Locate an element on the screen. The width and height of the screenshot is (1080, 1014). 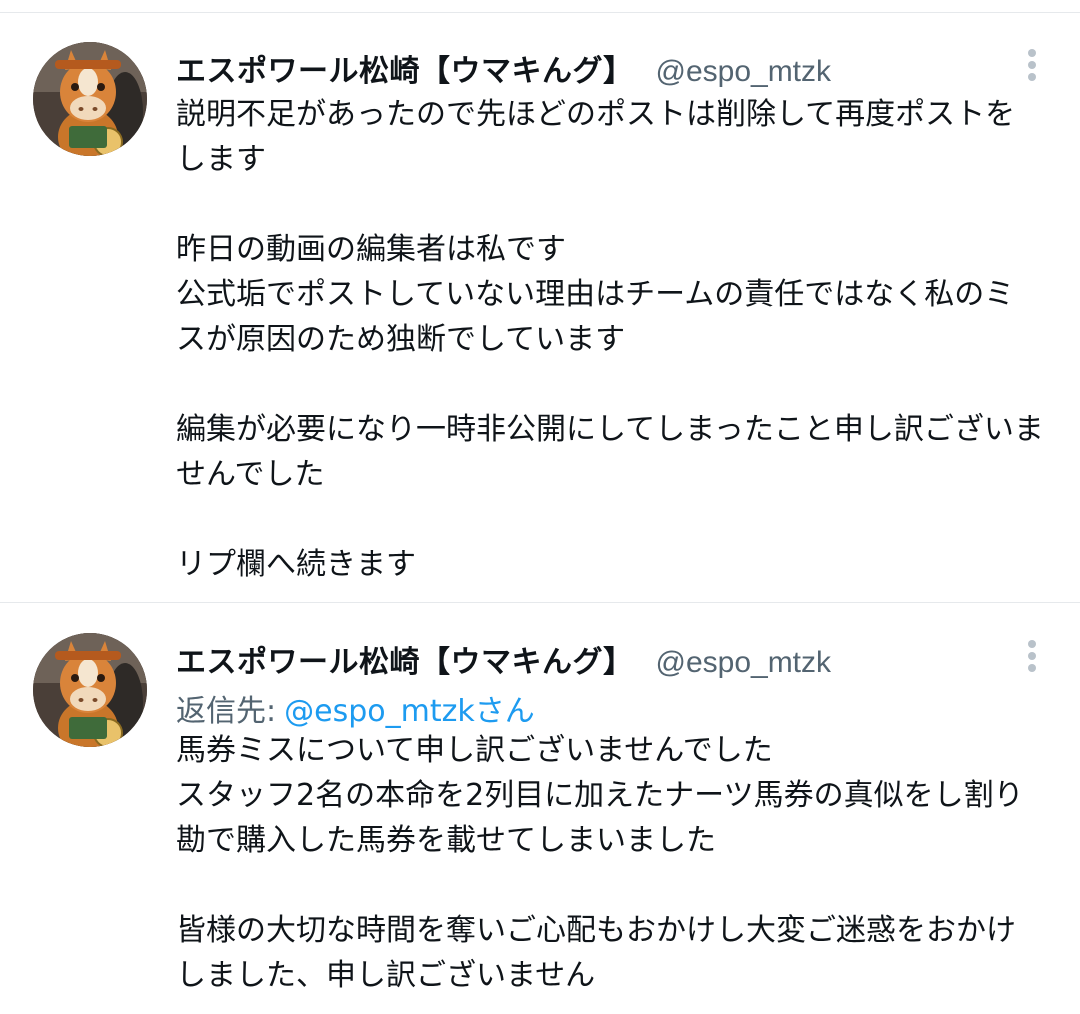
reply-to-mention: @espo_mtzkさん is located at coordinates (409, 711).